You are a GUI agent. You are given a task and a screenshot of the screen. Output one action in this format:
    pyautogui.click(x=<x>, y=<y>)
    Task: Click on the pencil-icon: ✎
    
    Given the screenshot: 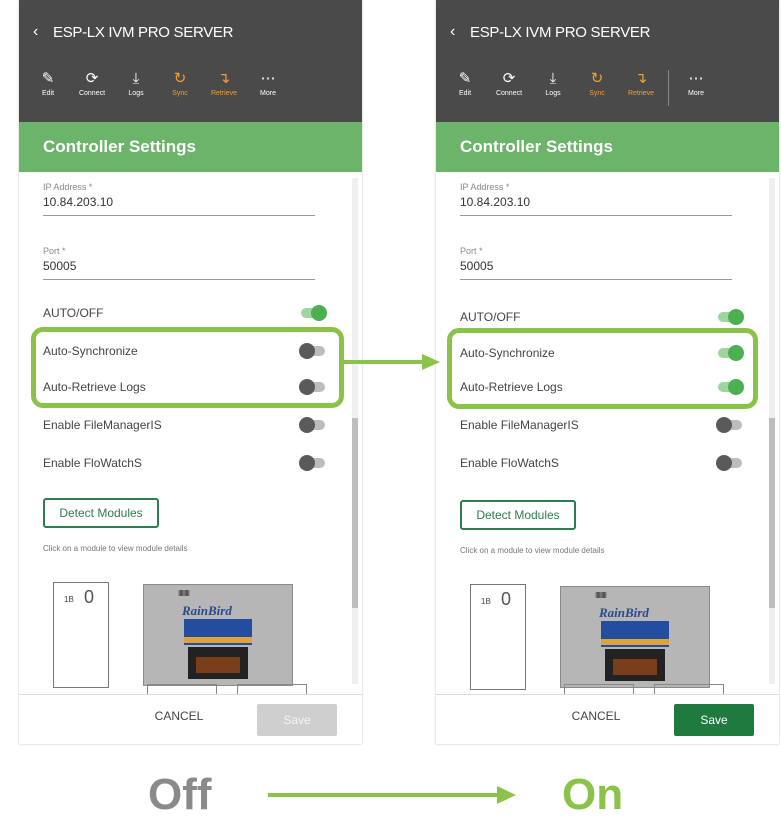 What is the action you would take?
    pyautogui.click(x=465, y=78)
    